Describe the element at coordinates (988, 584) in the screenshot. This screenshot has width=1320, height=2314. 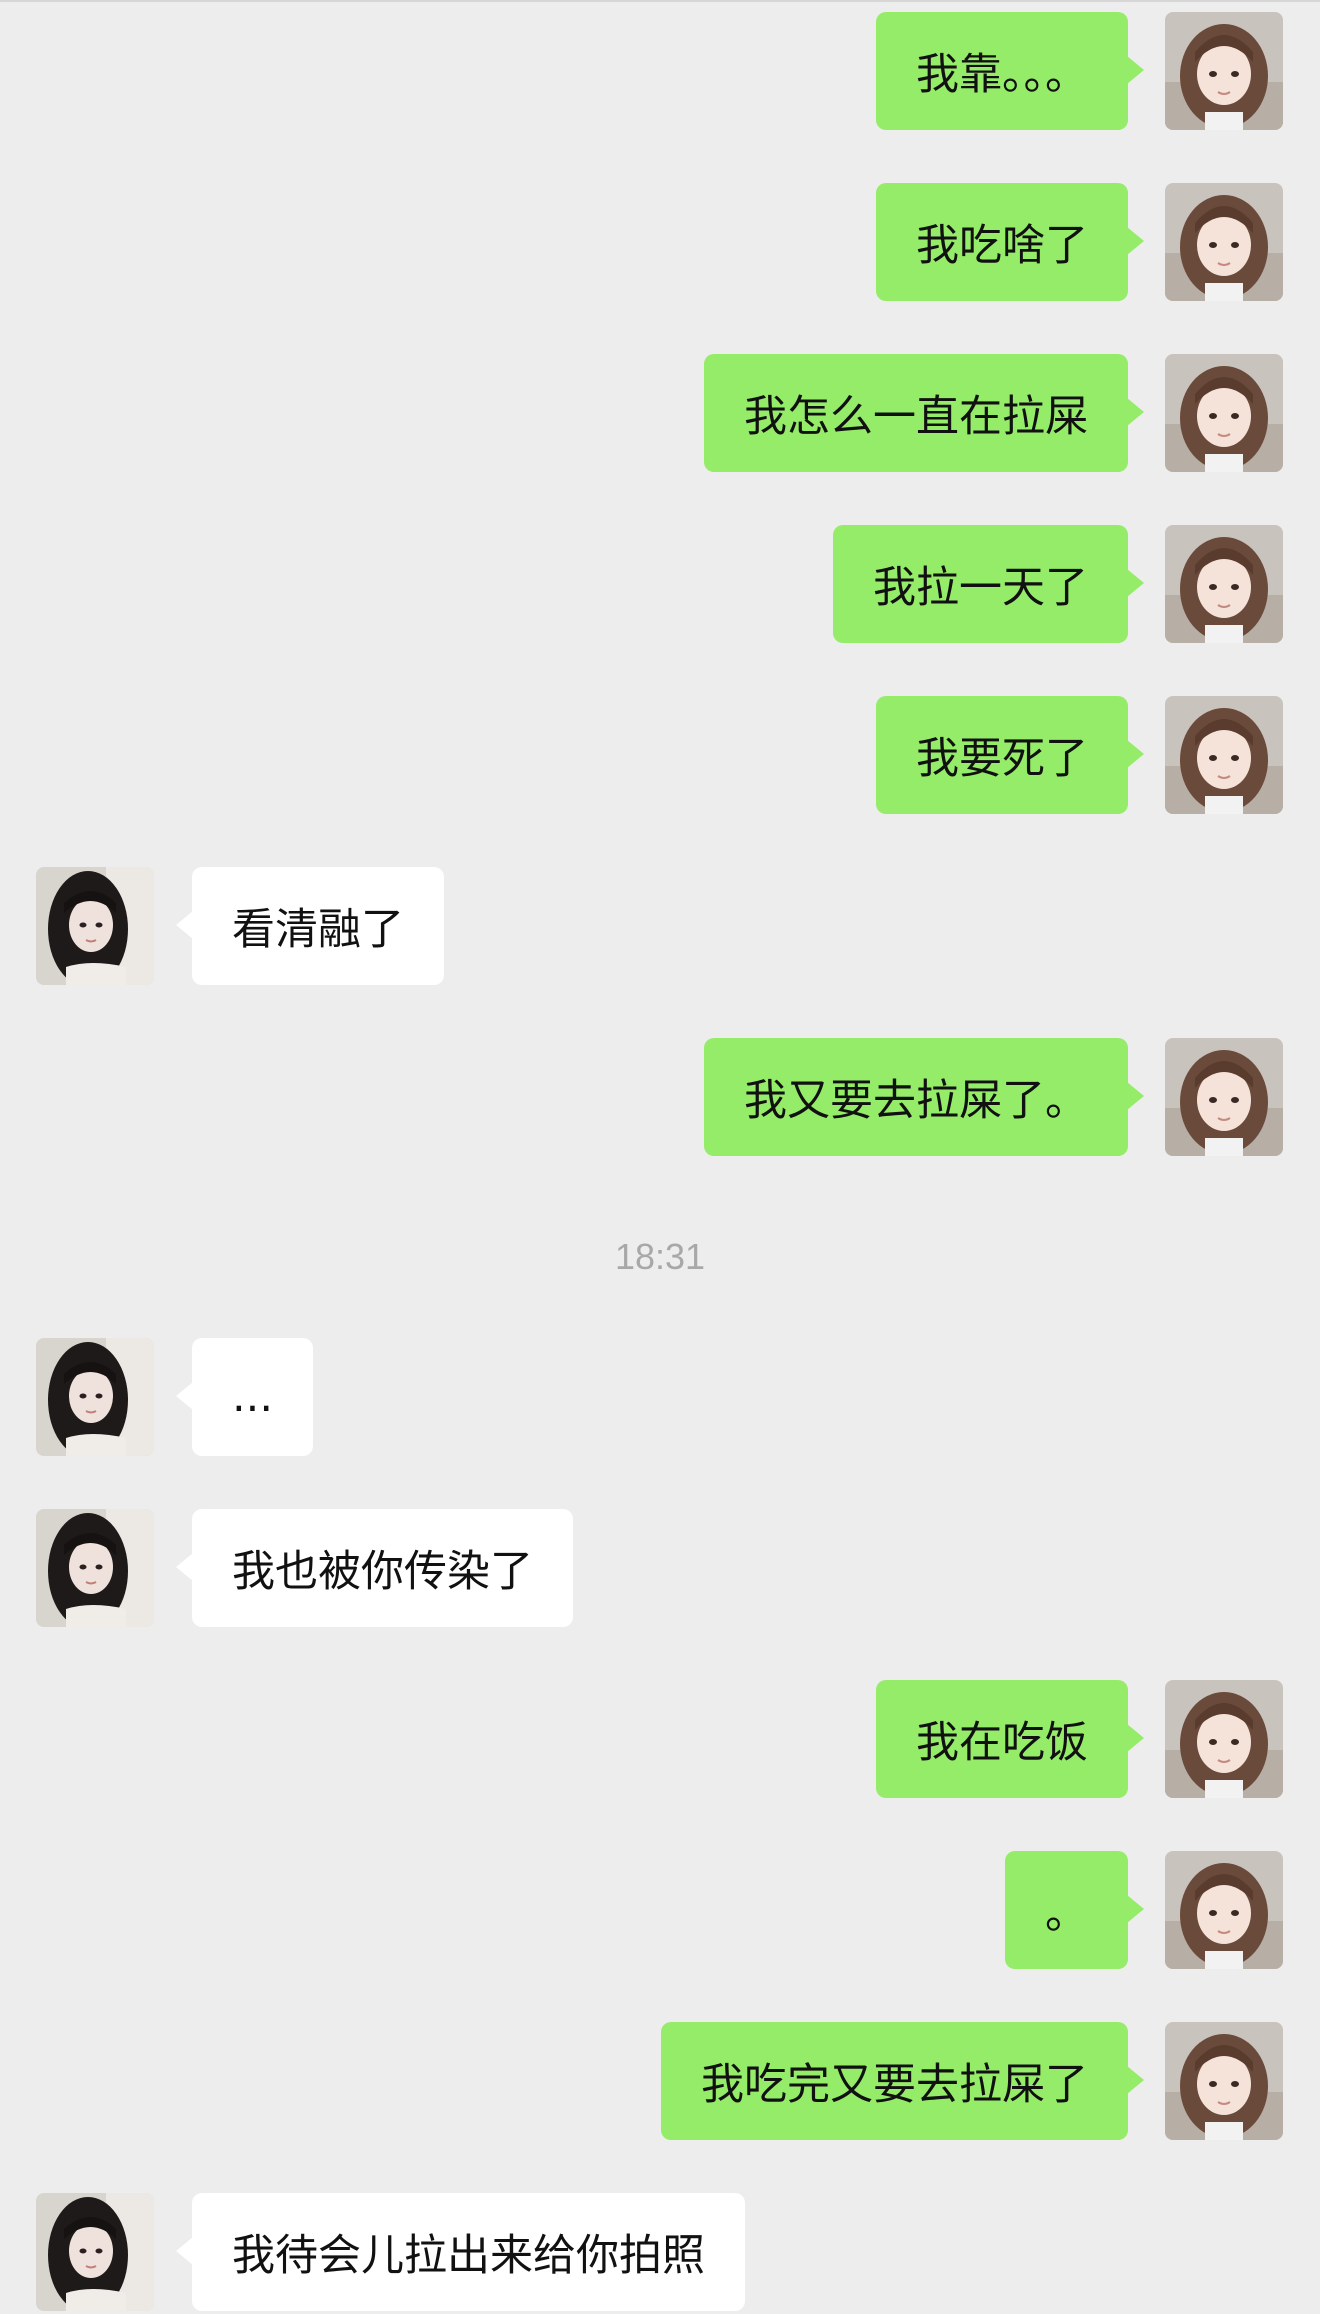
I see `message-bubble-outgoing: 我拉一天了` at that location.